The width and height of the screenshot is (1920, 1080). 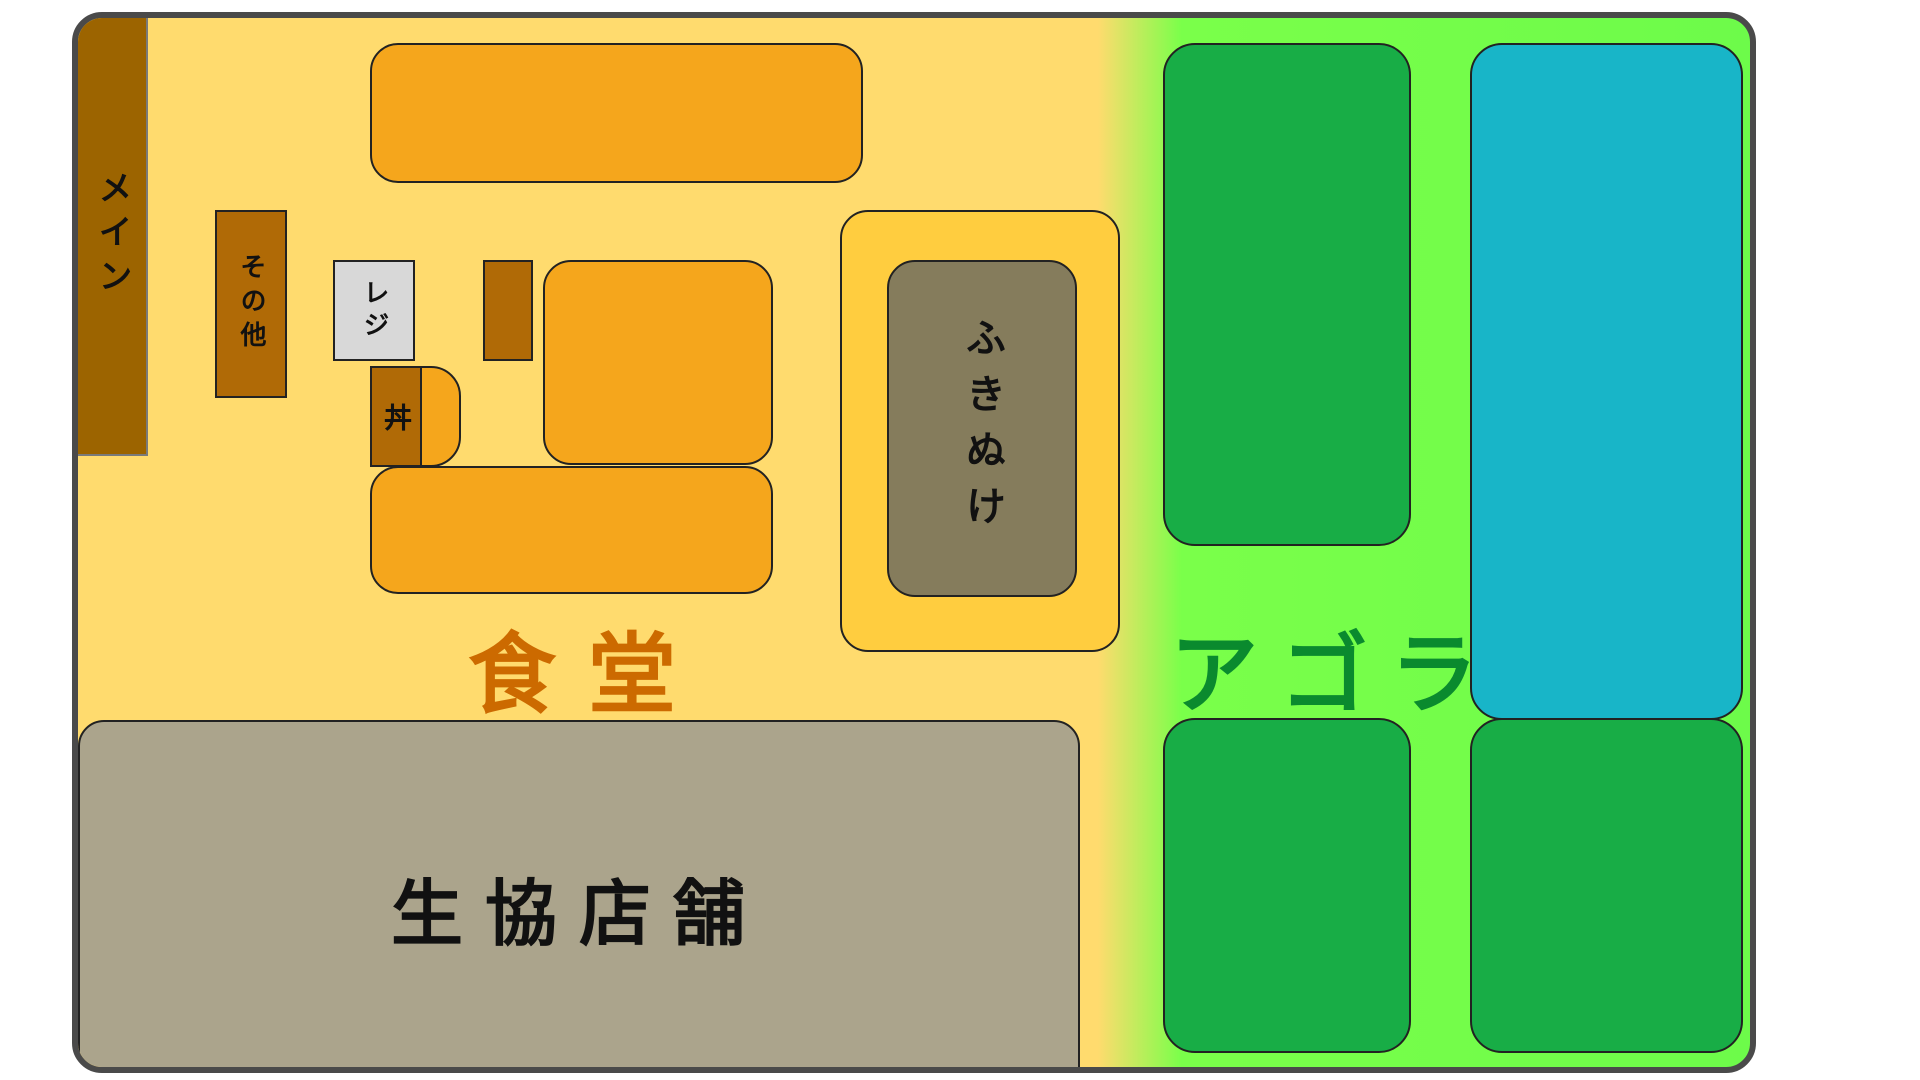 I want to click on coop-store-label: 生協店舗, so click(x=578, y=914).